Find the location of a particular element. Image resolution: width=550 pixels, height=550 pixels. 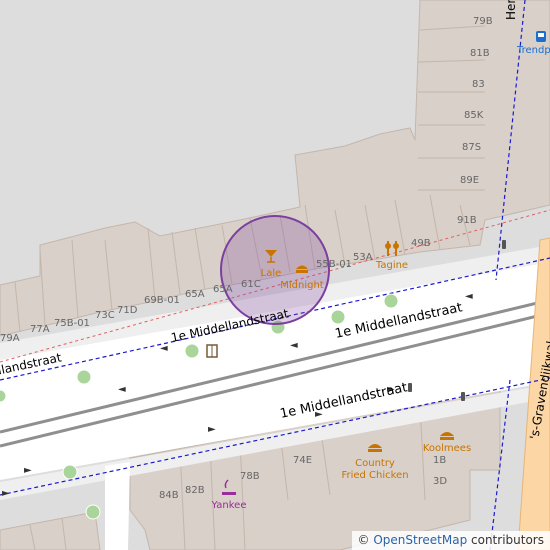

poi-label: Koolmees is located at coordinates (447, 448).